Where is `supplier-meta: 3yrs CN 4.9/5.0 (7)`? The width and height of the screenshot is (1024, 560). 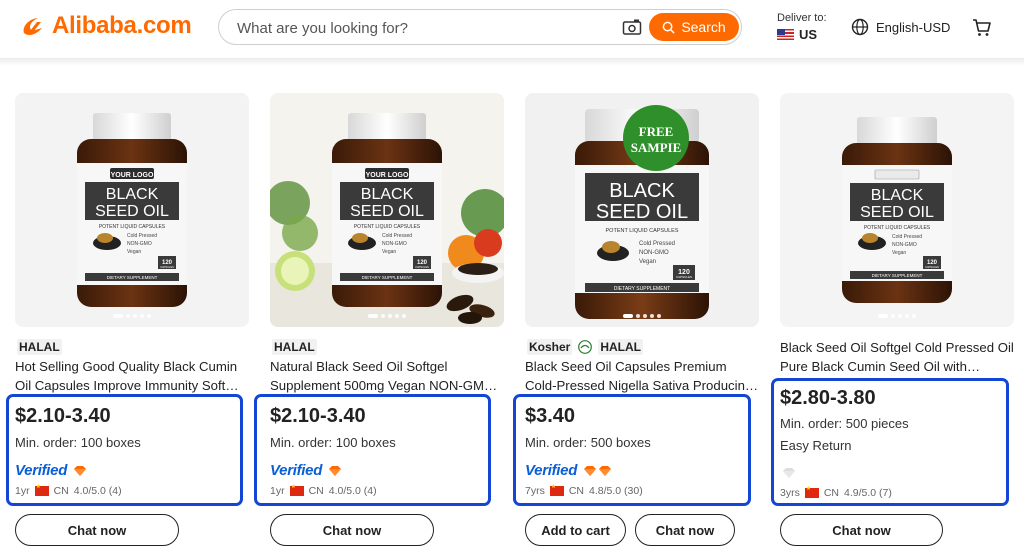
supplier-meta: 3yrs CN 4.9/5.0 (7) is located at coordinates (836, 492).